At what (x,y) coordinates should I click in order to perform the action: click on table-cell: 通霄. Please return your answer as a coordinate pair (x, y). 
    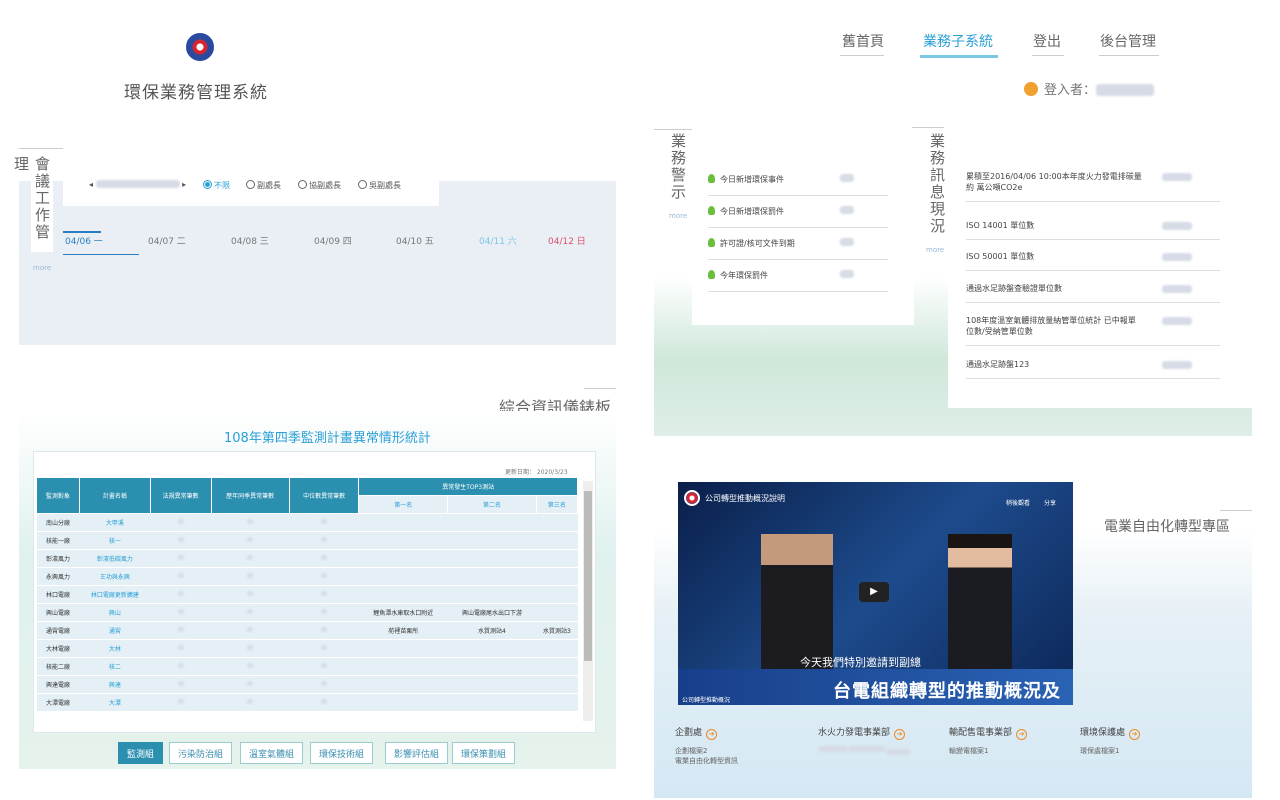
    Looking at the image, I should click on (115, 630).